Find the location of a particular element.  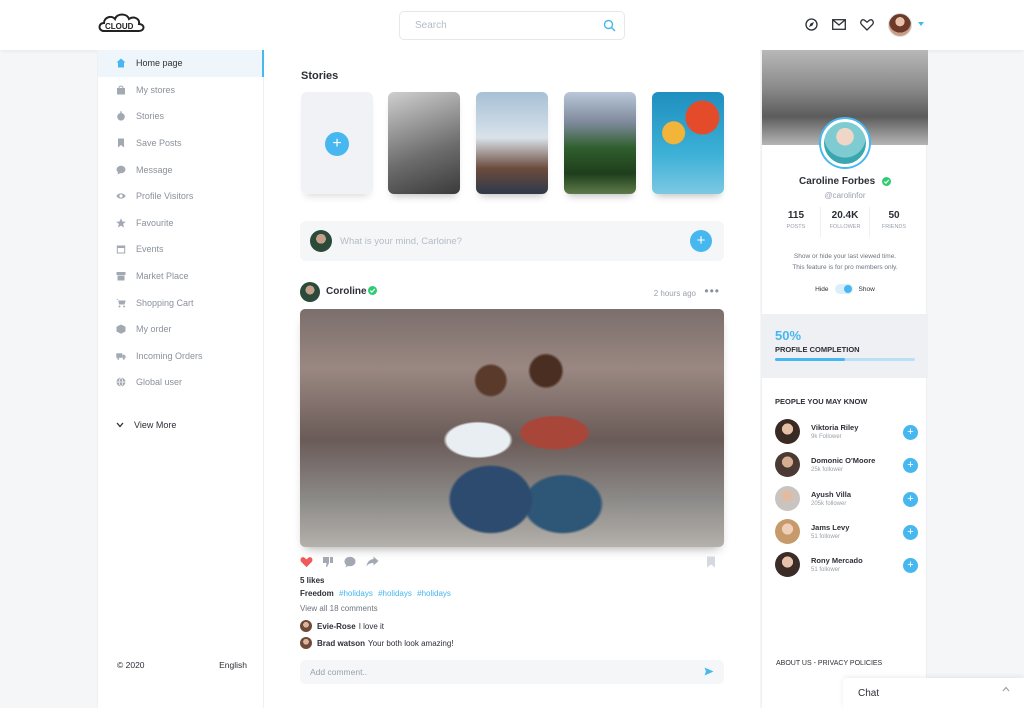

mail-icon is located at coordinates (839, 24).